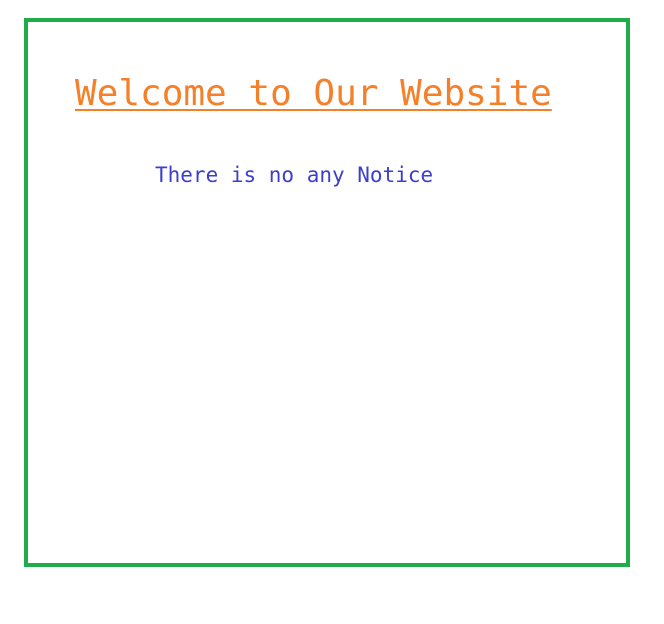  What do you see at coordinates (313, 93) in the screenshot?
I see `page-title: Welcome to Our Website` at bounding box center [313, 93].